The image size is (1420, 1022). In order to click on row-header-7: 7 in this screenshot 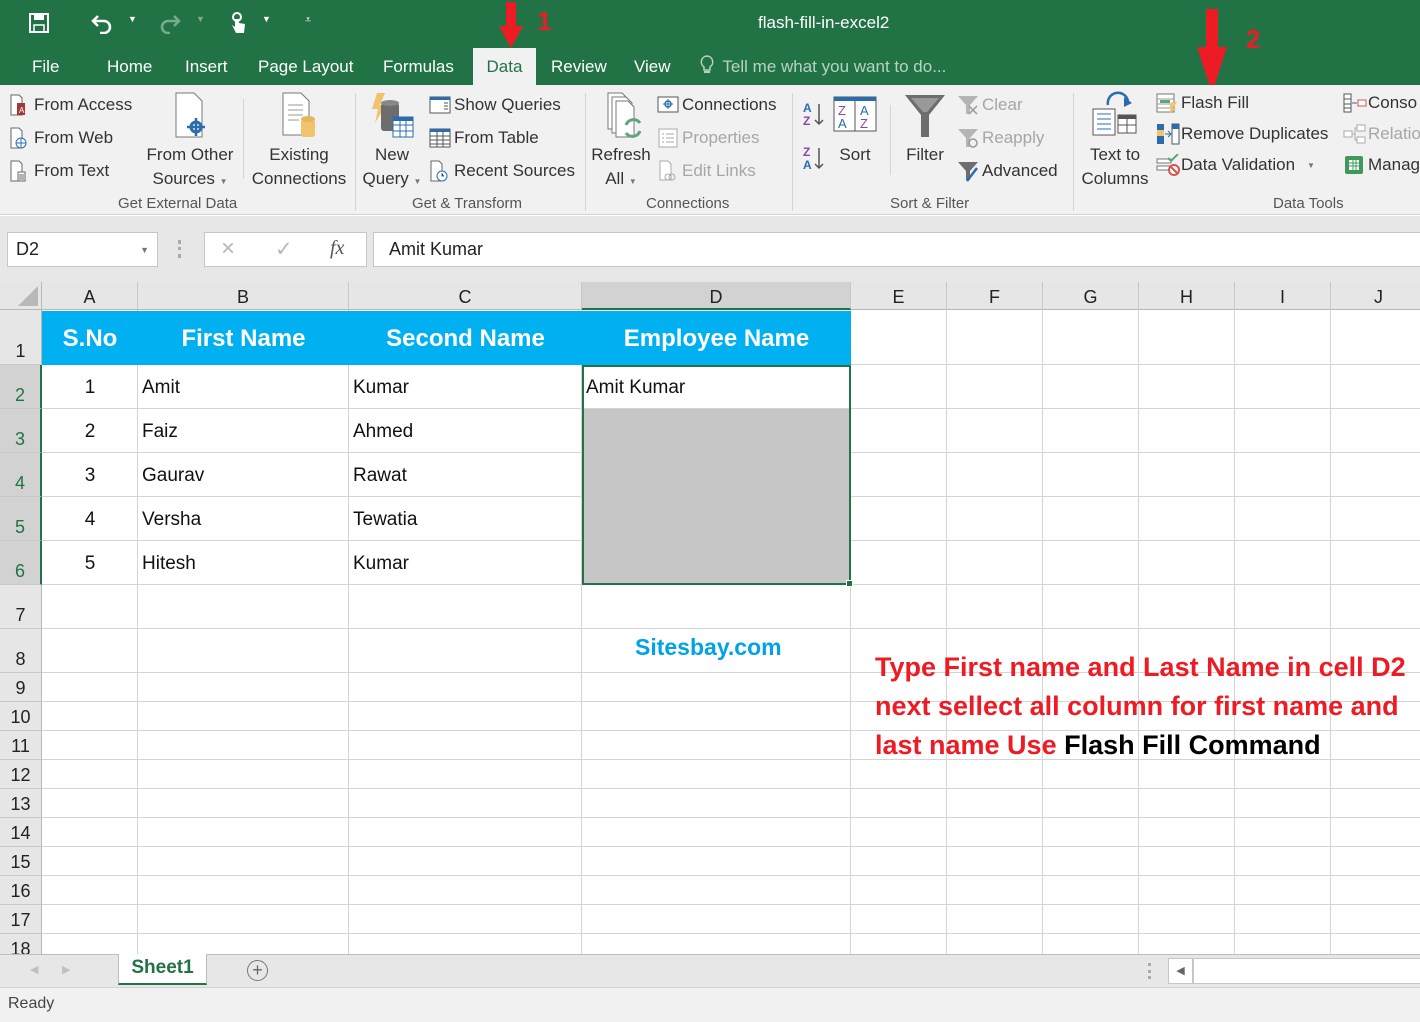, I will do `click(21, 607)`.